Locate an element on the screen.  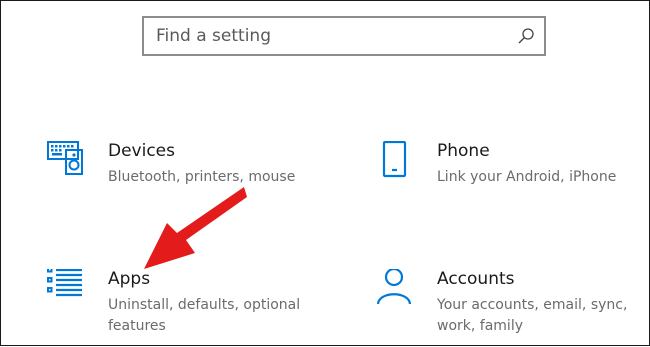
person-icon is located at coordinates (394, 287).